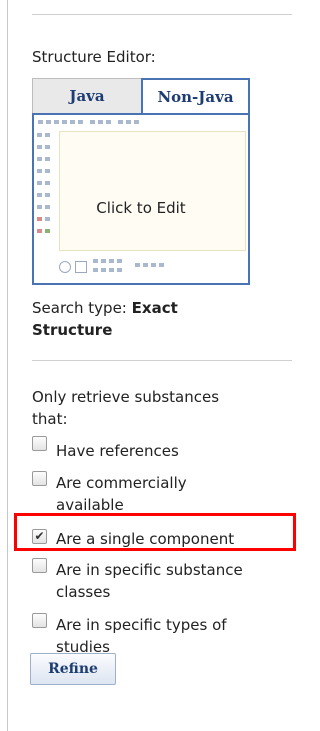 This screenshot has height=731, width=320. Describe the element at coordinates (126, 397) in the screenshot. I see `filter-intro-line1: Only retrieve substances` at that location.